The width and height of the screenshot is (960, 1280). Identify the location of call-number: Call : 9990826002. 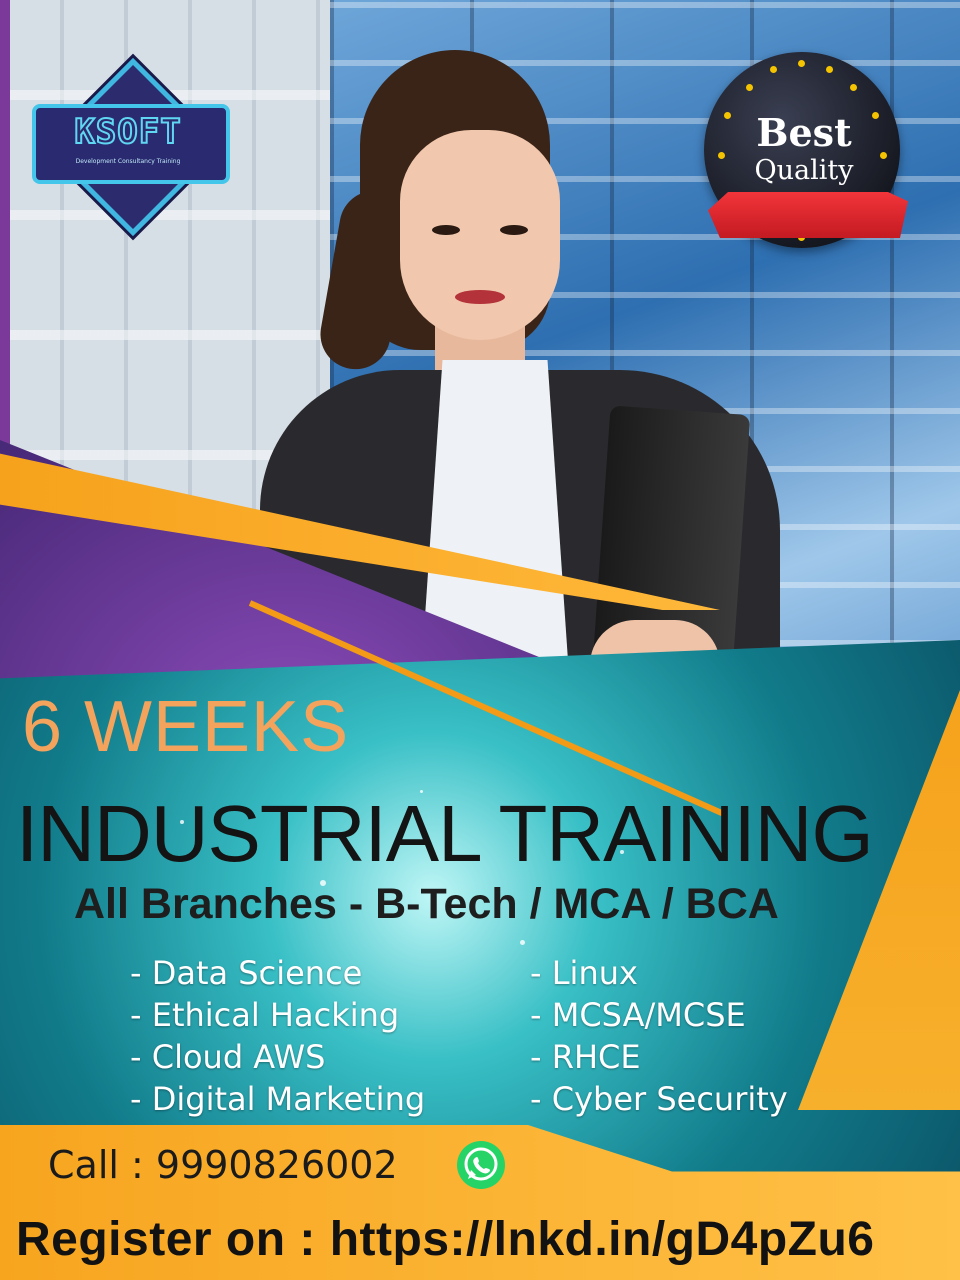
(223, 1165).